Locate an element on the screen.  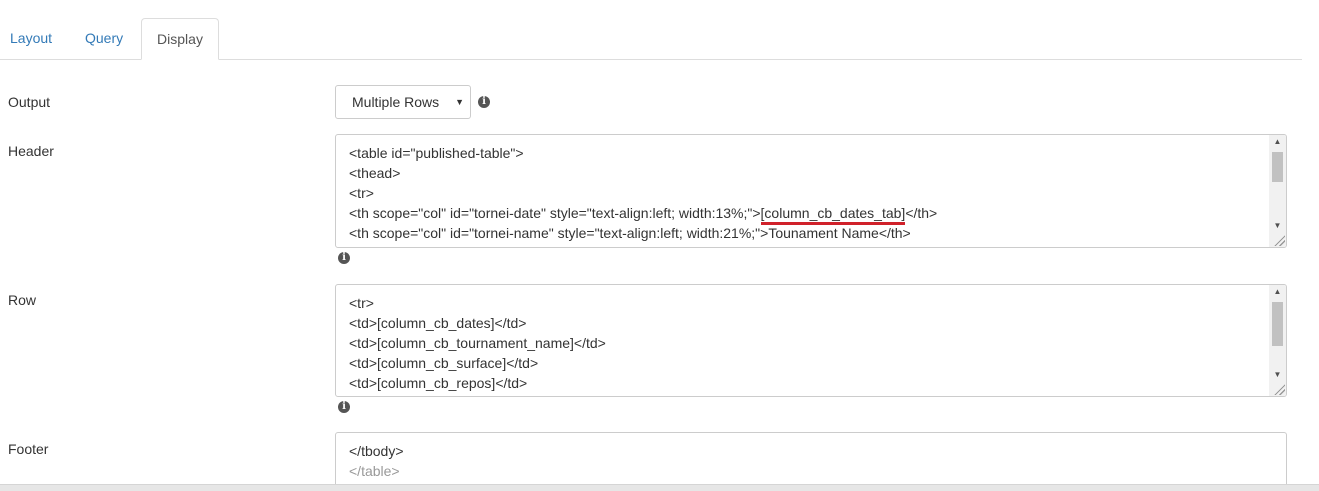
row-scrollbar: ▲ ▼ is located at coordinates (1277, 340).